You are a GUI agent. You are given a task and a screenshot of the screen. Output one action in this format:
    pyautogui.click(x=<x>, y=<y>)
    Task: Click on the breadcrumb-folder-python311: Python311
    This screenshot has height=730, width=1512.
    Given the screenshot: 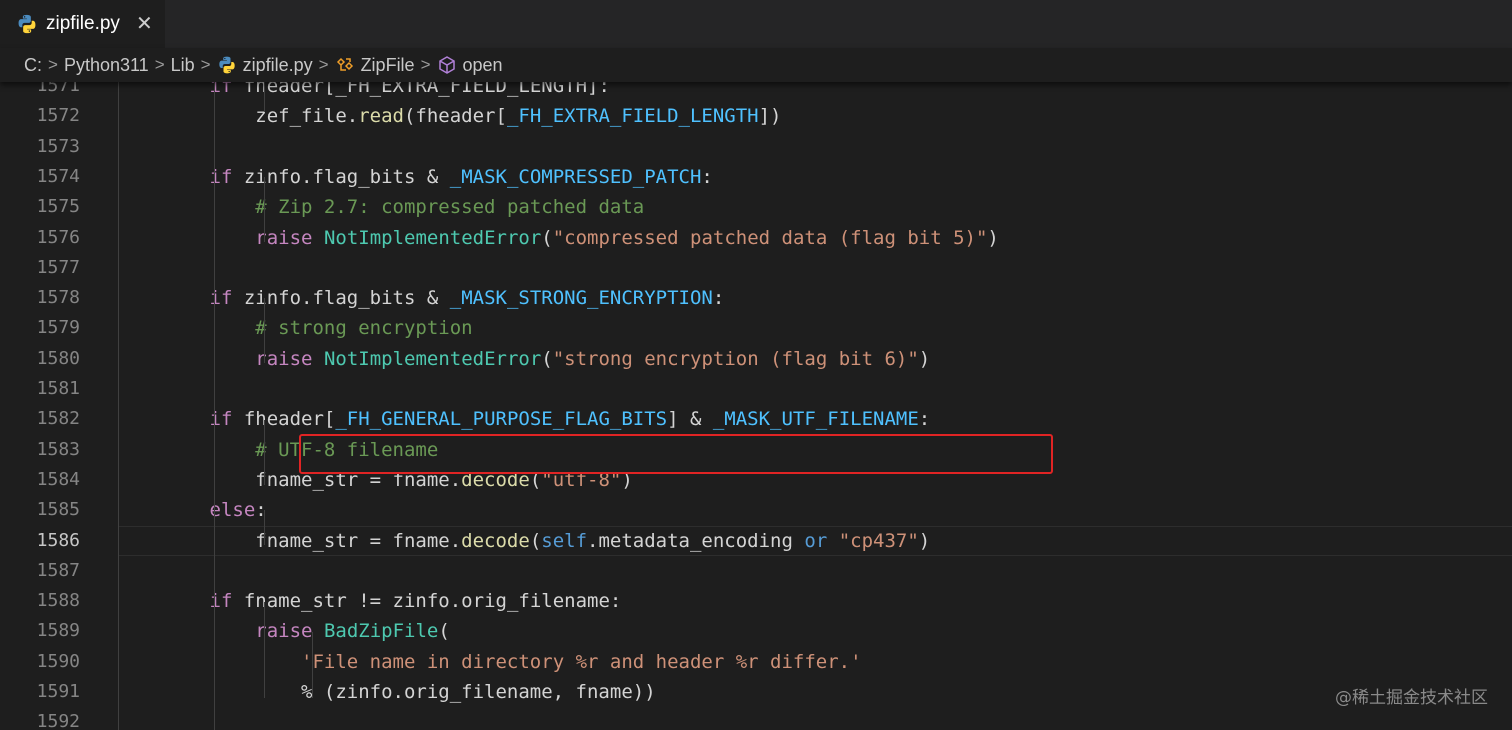 What is the action you would take?
    pyautogui.click(x=106, y=65)
    